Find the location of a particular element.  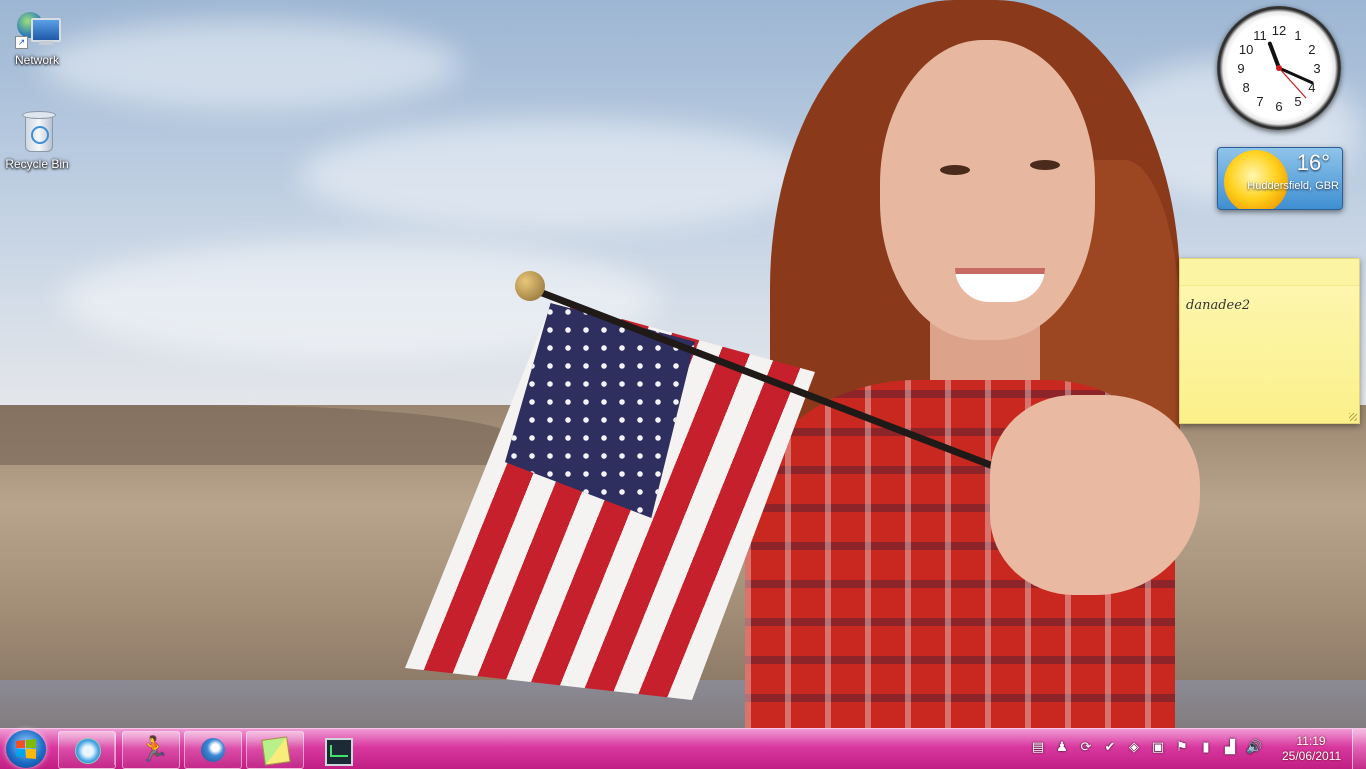

recycle-bin-icon is located at coordinates (37, 132).